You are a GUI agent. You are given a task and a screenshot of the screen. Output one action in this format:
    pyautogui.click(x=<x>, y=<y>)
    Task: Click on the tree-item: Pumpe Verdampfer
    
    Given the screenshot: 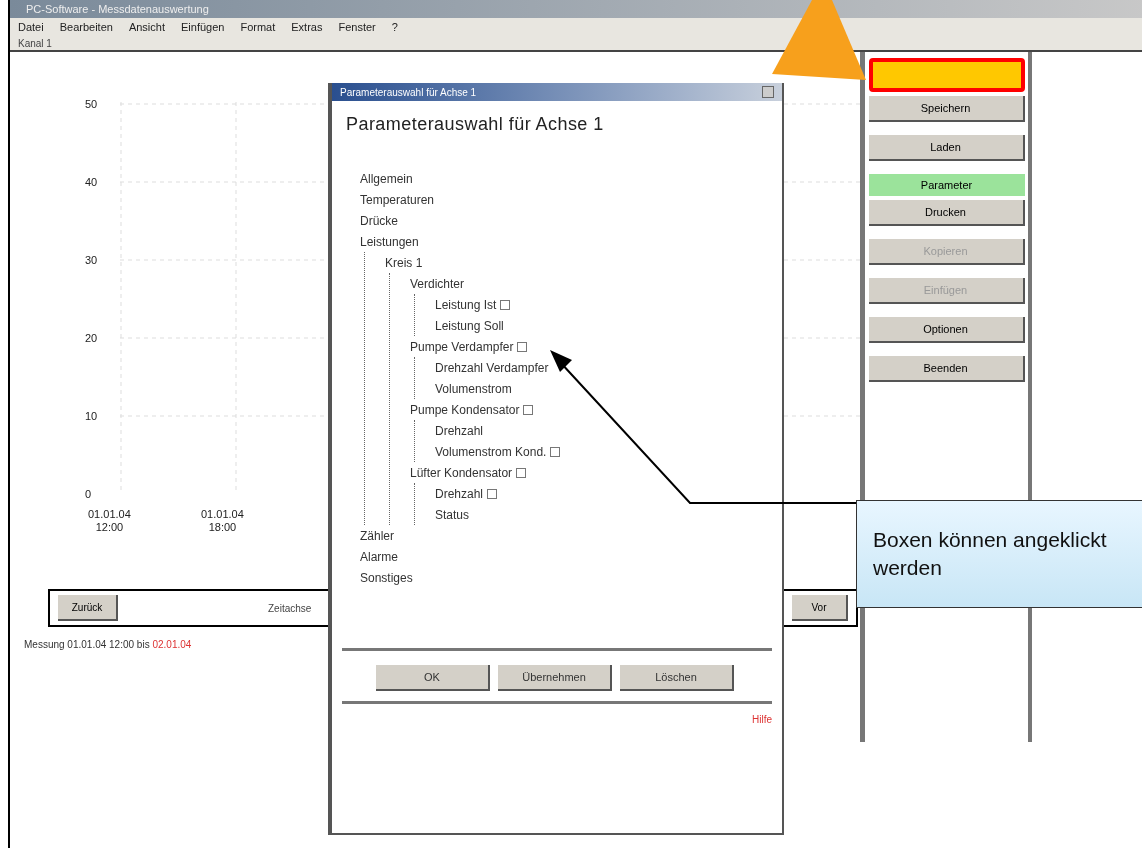 What is the action you would take?
    pyautogui.click(x=462, y=346)
    